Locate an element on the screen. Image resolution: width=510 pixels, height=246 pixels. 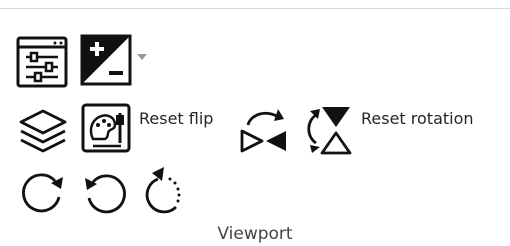
rotate-left-icon is located at coordinates (105, 194).